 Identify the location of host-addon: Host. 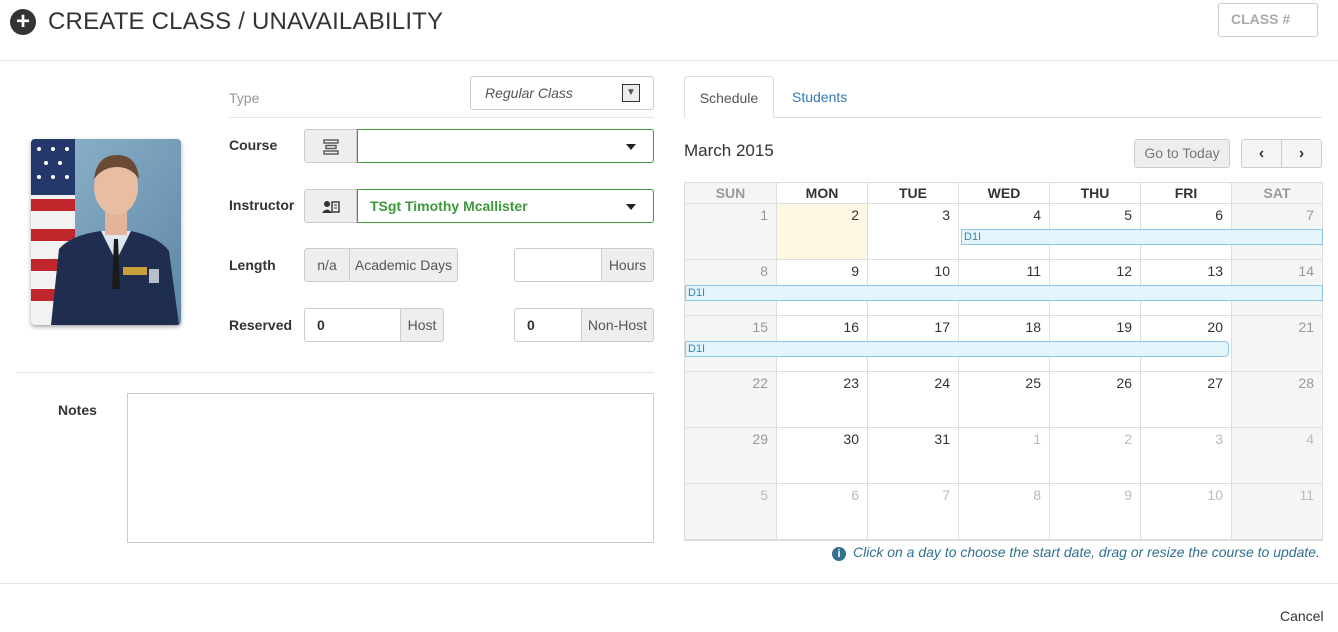
(422, 325).